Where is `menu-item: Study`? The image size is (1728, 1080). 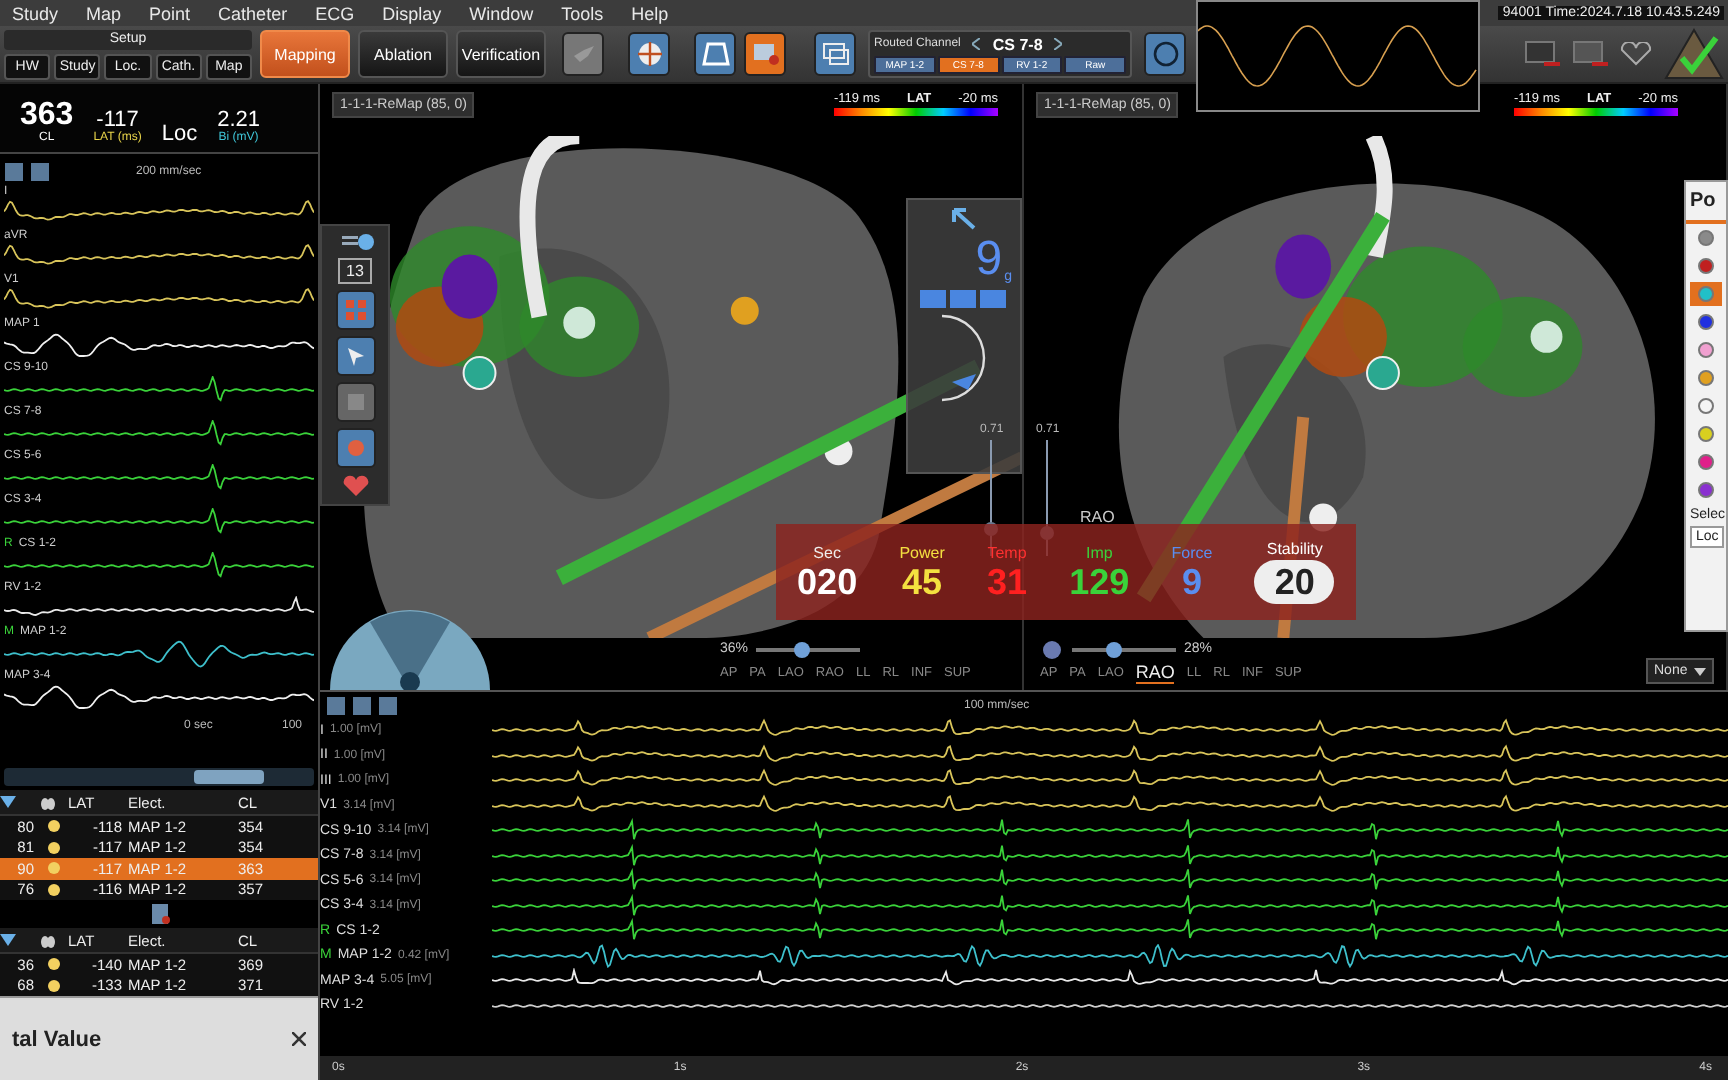
menu-item: Study is located at coordinates (35, 13).